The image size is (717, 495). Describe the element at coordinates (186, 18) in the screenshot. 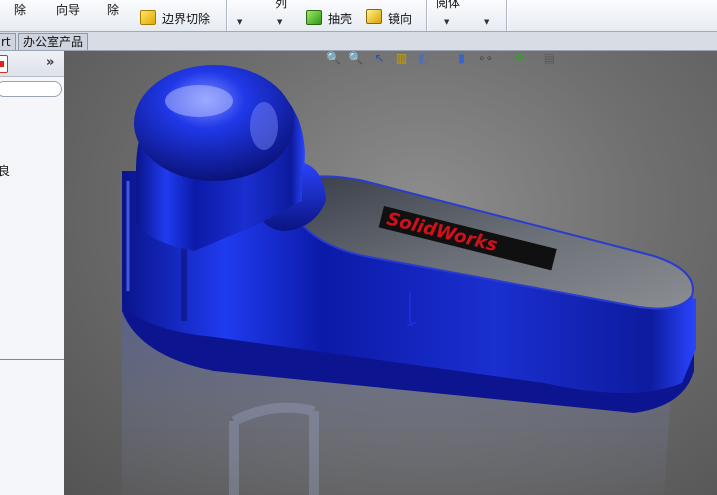

I see `boundary-cut-button: 边界切除` at that location.